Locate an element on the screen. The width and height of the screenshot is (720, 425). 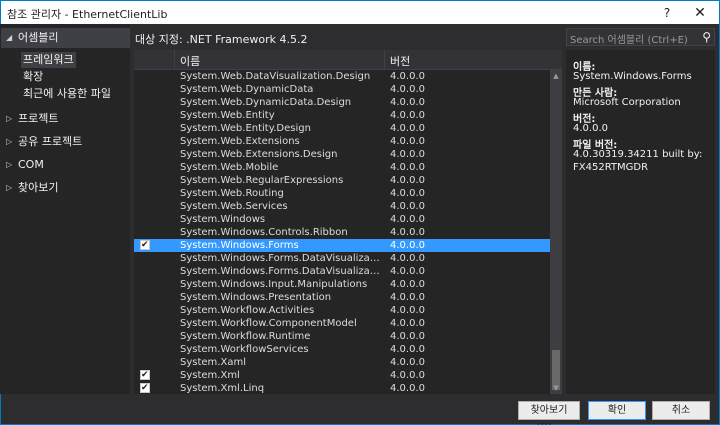
table-row: System.Windows.Controls.Ribbon 4.0.0.0 is located at coordinates (342, 232).